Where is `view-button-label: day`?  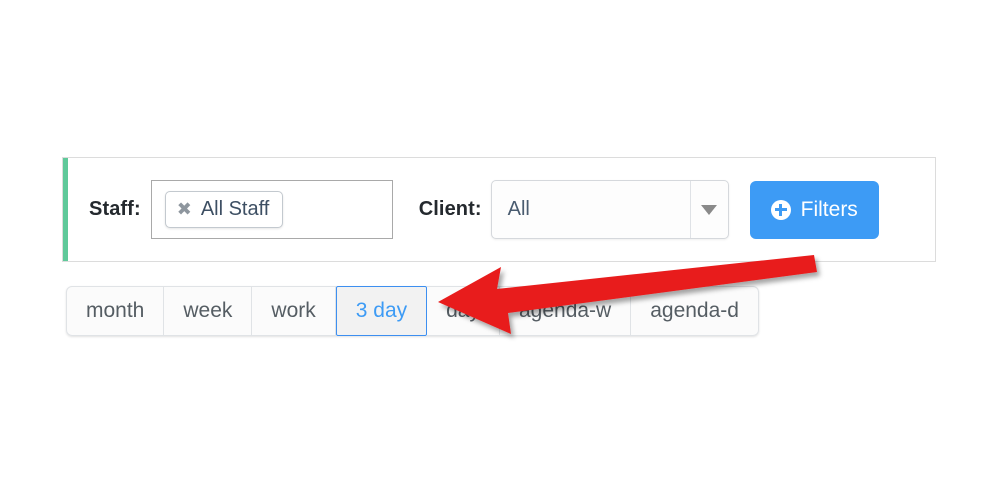 view-button-label: day is located at coordinates (463, 310).